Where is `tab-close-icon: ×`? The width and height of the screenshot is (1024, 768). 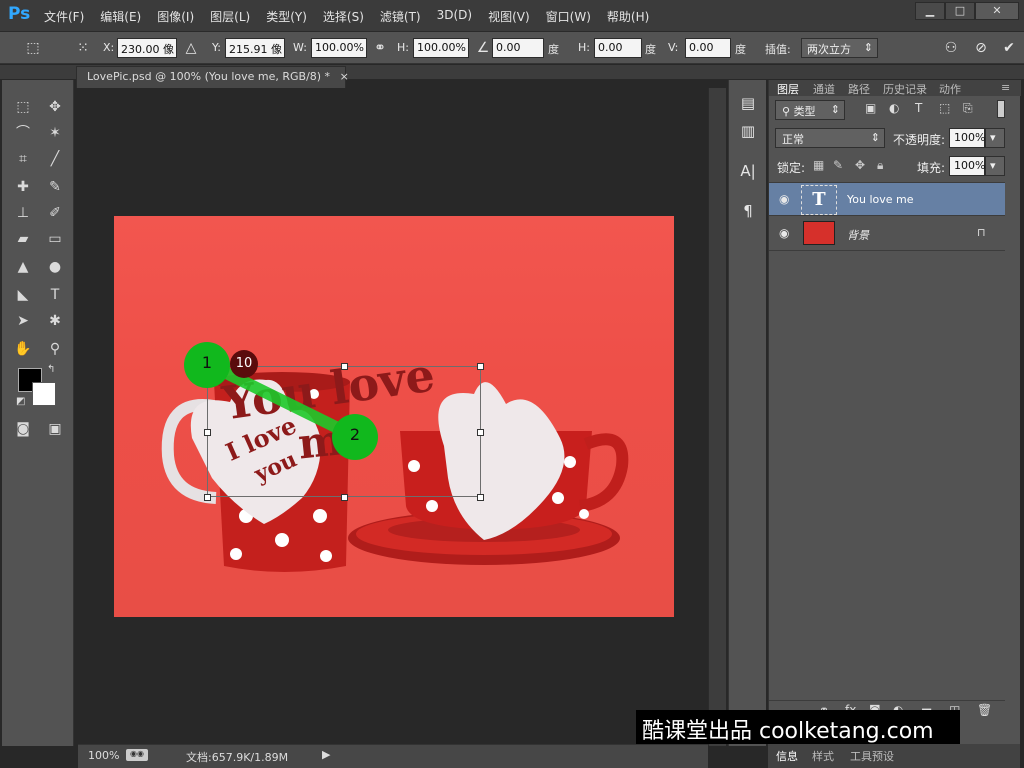
tab-close-icon: × is located at coordinates (344, 76).